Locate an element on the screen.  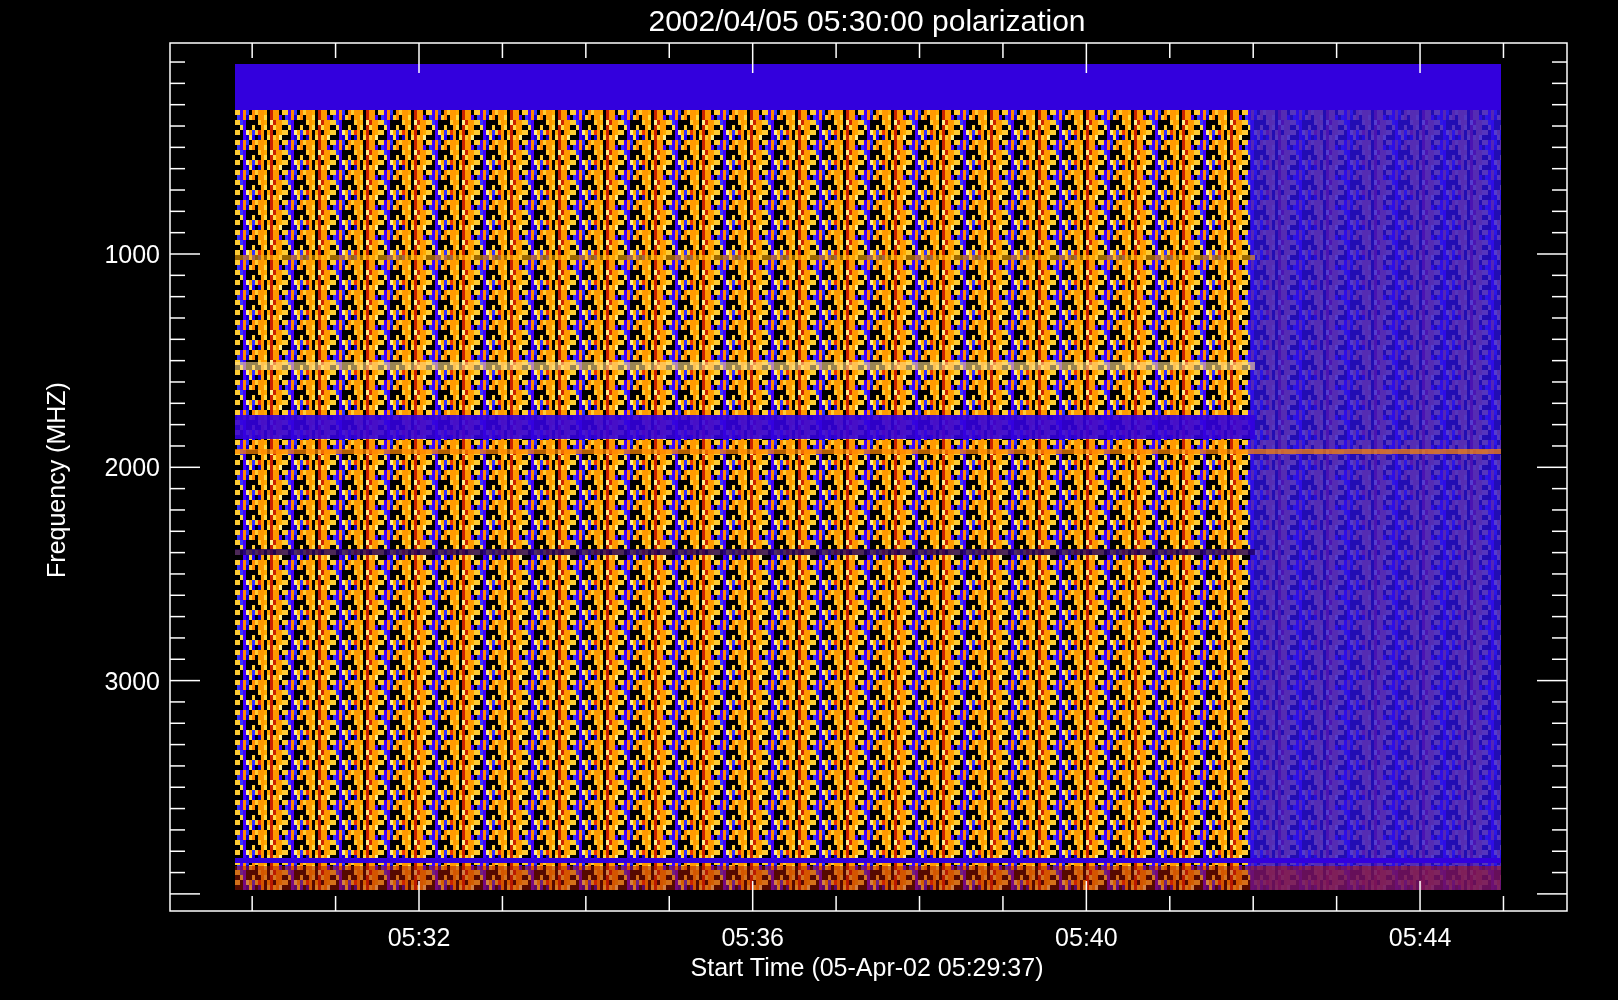
plot-title: 2002/04/05 05:30:00 polarization is located at coordinates (867, 20).